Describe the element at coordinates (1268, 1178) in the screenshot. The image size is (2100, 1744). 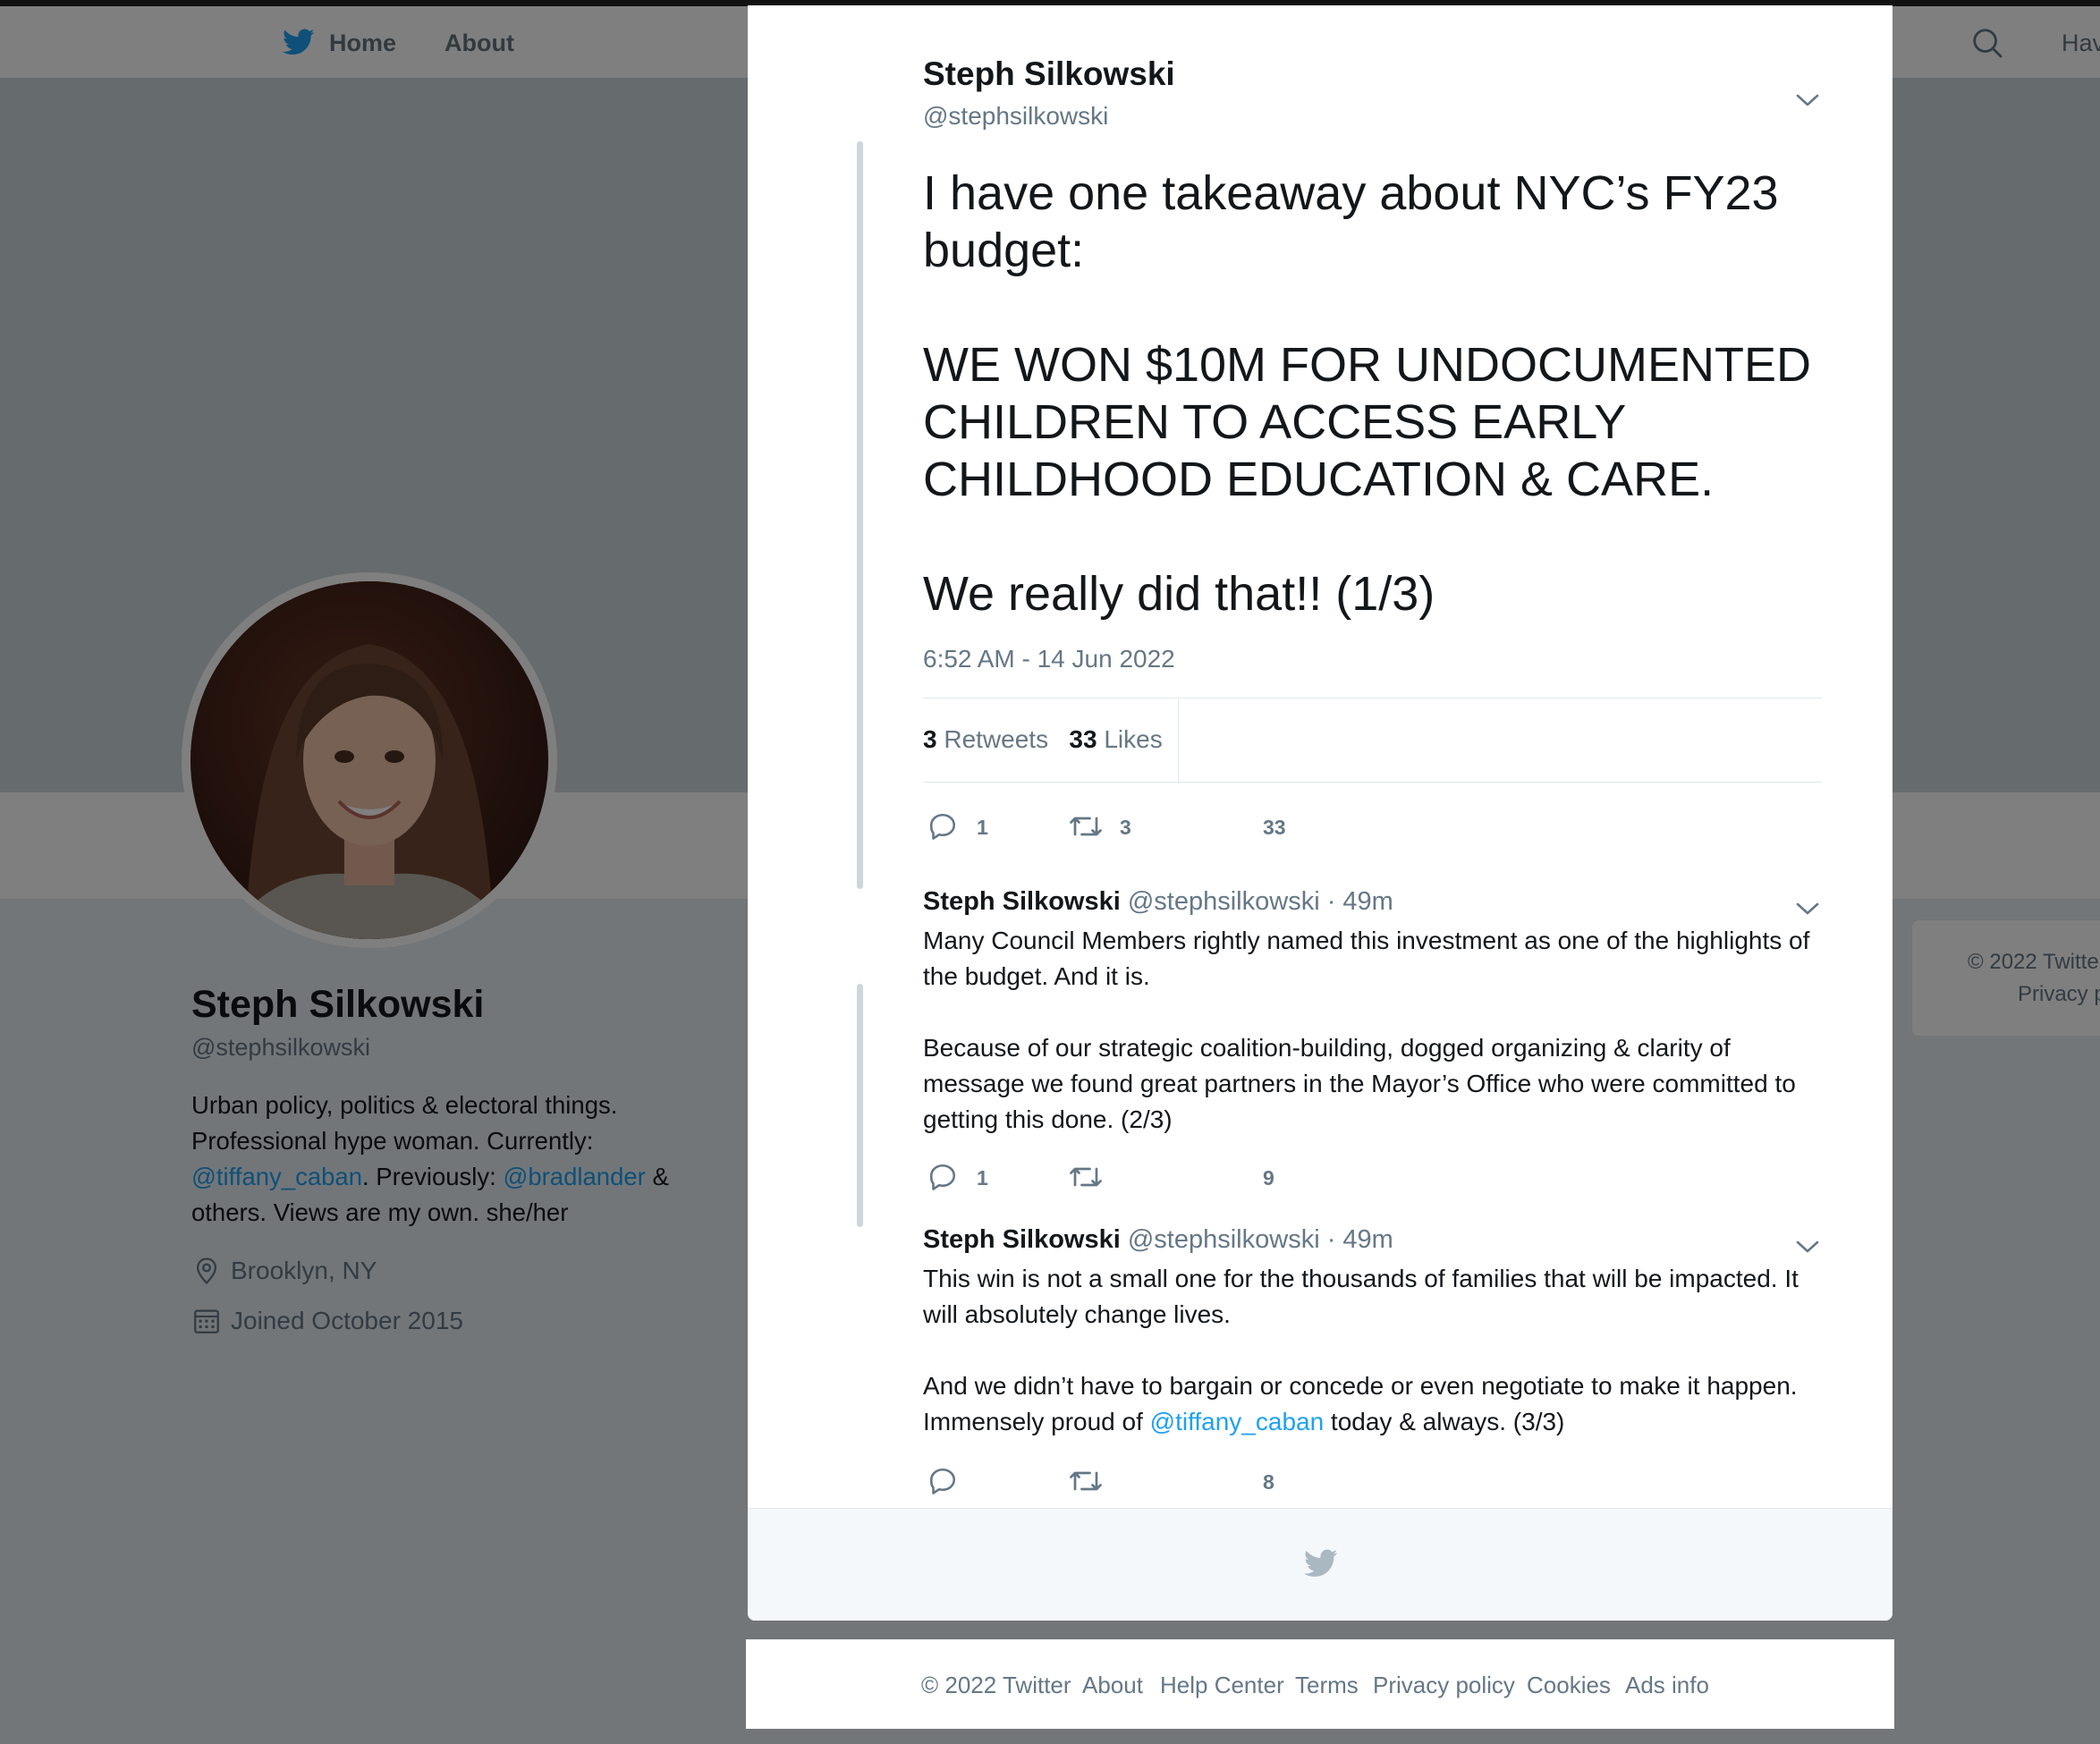
I see `like-count: 9` at that location.